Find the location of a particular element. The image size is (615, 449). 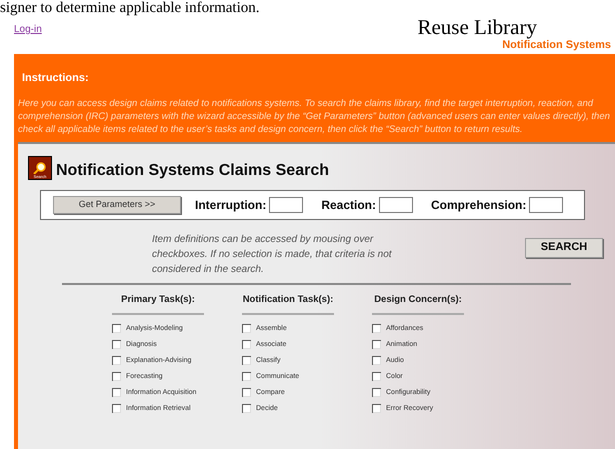

login-link: Log-in is located at coordinates (28, 29).